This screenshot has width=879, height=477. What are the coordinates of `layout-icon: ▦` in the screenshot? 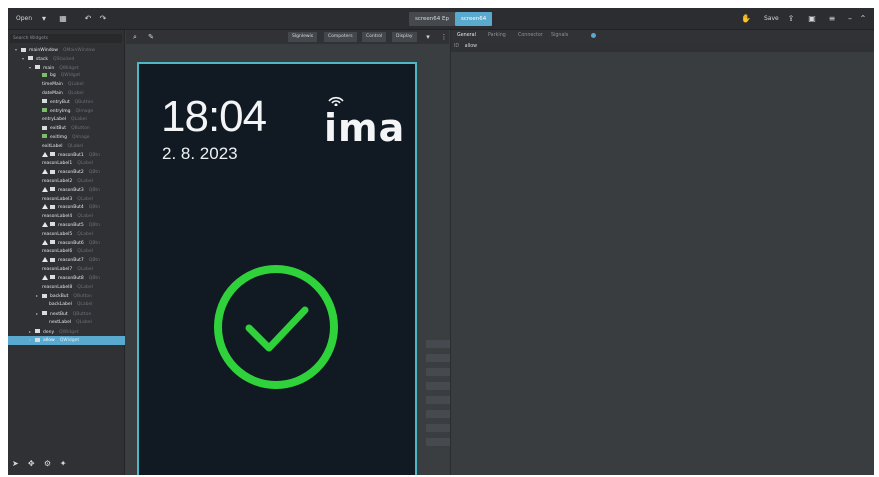 It's located at (63, 19).